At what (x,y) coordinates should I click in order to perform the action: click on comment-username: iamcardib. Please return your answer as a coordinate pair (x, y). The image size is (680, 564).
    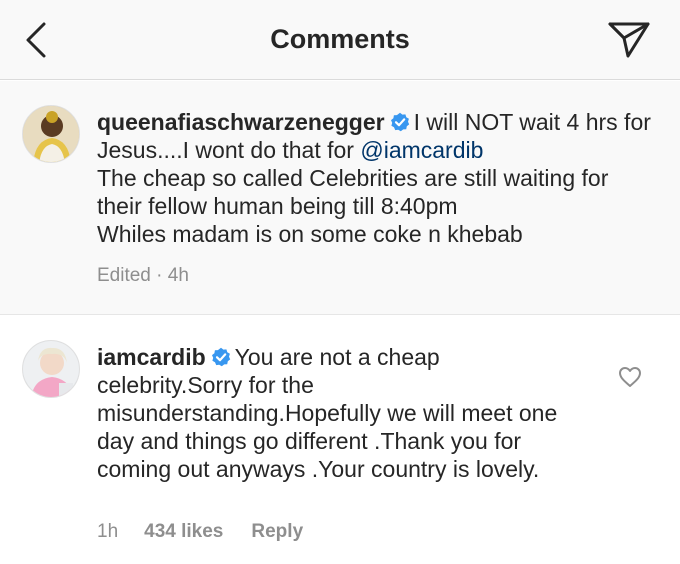
    Looking at the image, I should click on (151, 357).